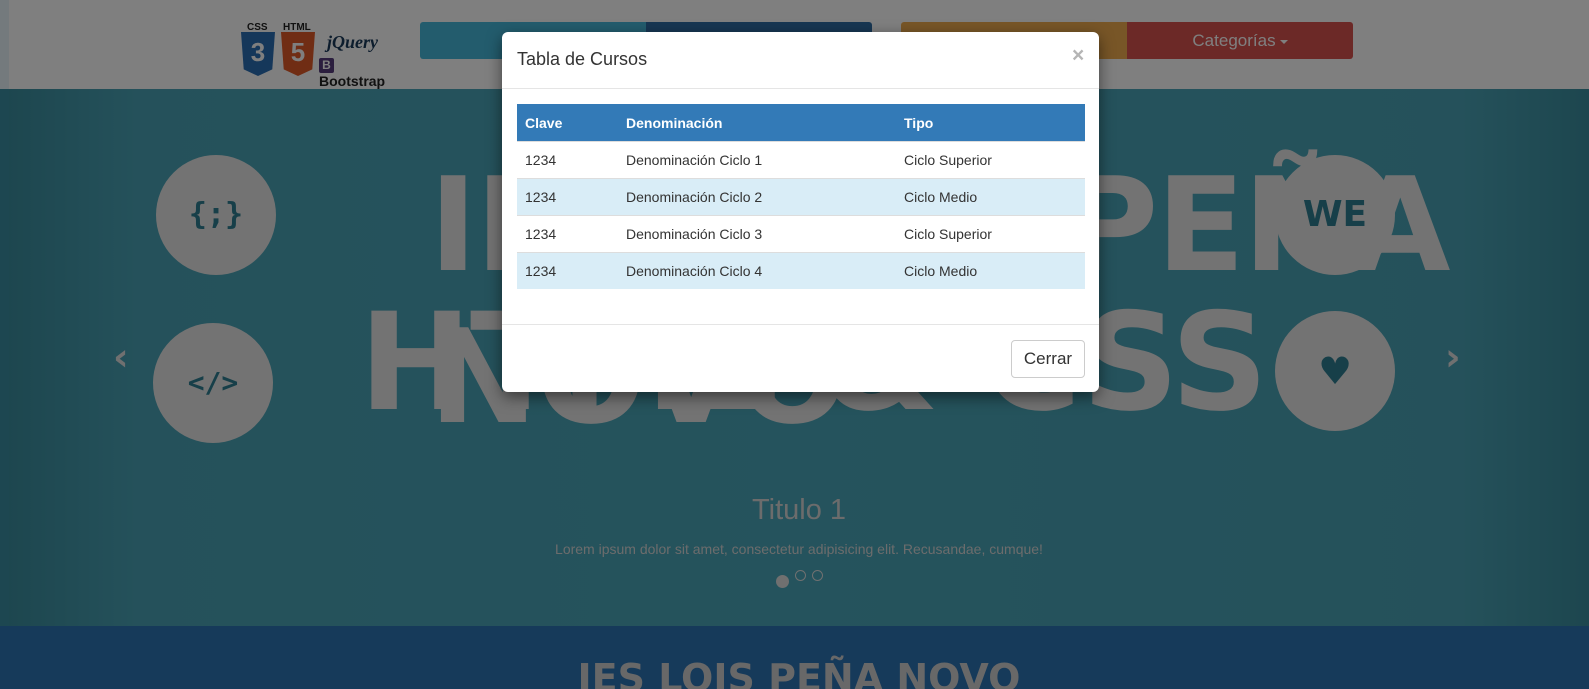  I want to click on modal-footer: Cerrar, so click(800, 358).